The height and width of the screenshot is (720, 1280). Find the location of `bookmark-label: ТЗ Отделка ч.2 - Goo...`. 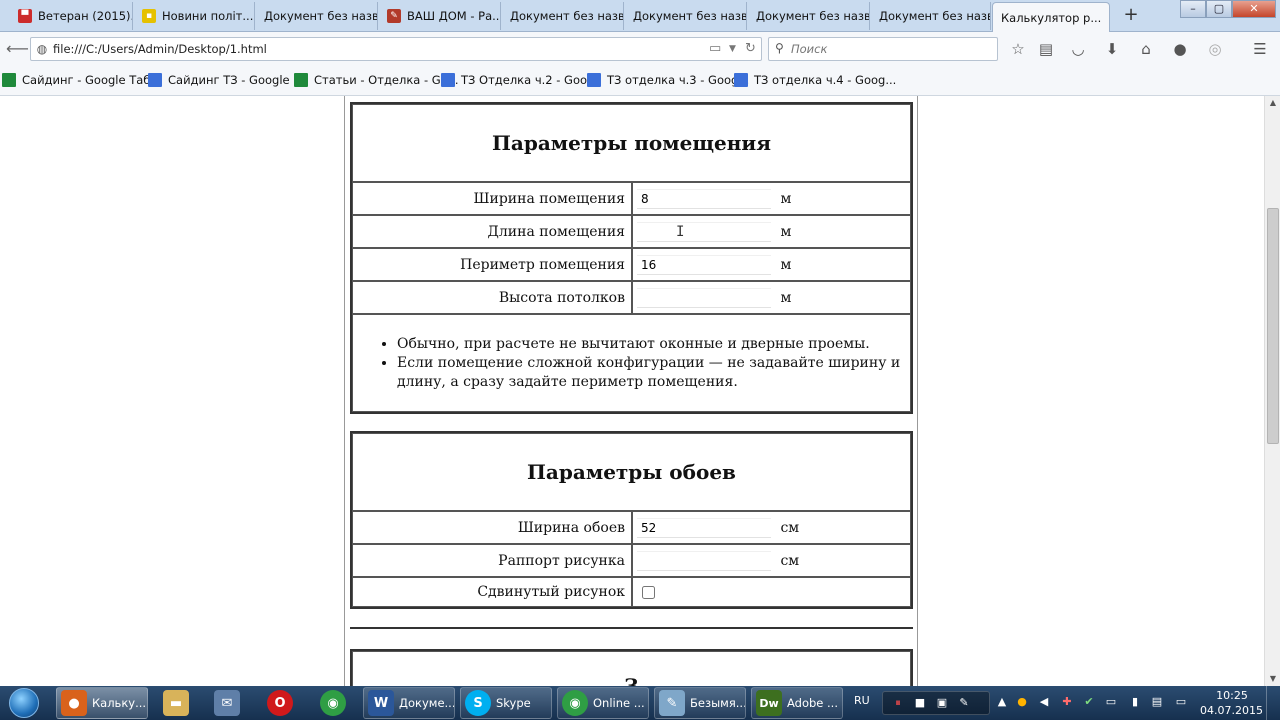

bookmark-label: ТЗ Отделка ч.2 - Goo... is located at coordinates (529, 80).